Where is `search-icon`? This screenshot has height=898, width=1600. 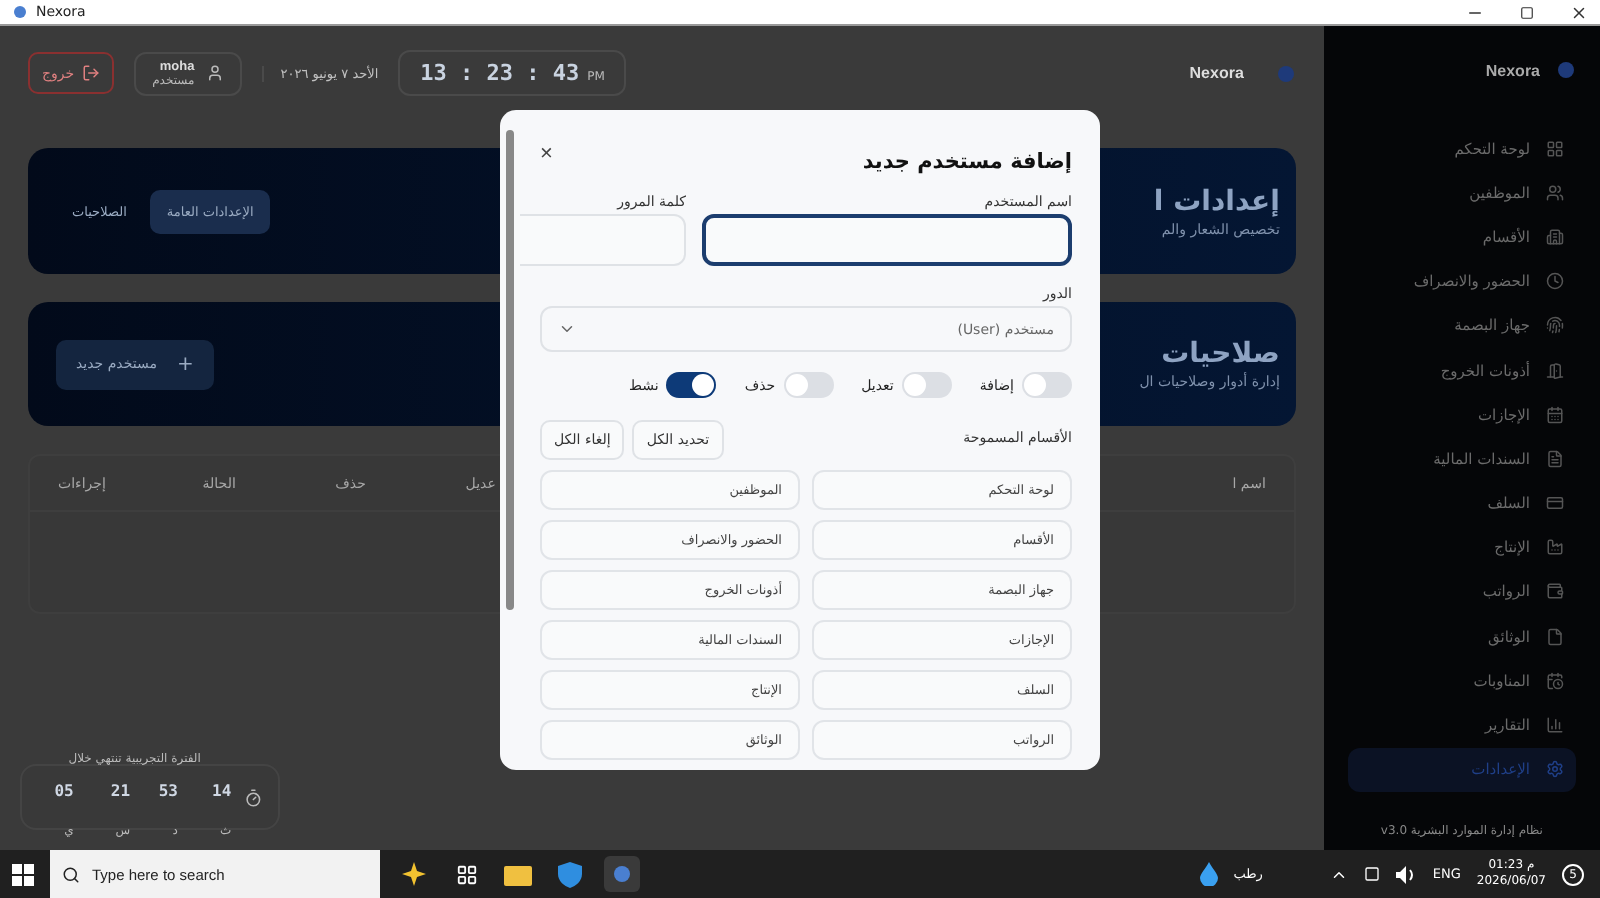 search-icon is located at coordinates (71, 874).